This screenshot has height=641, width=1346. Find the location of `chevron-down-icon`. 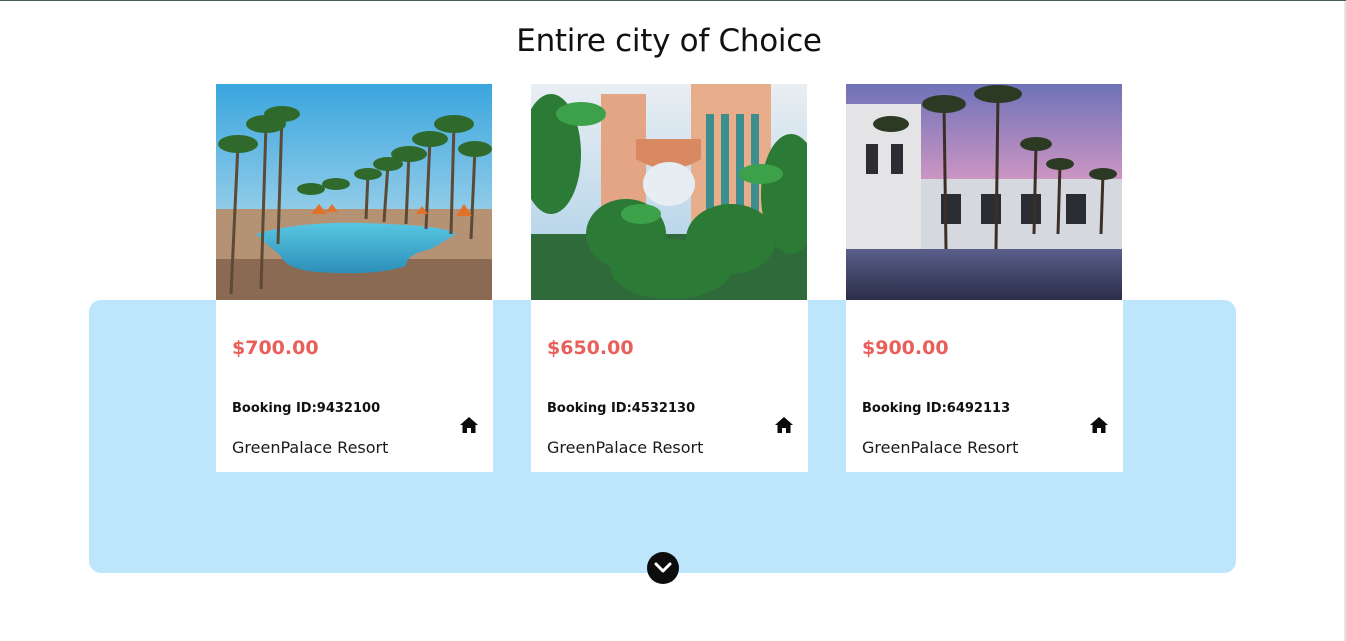

chevron-down-icon is located at coordinates (663, 567).